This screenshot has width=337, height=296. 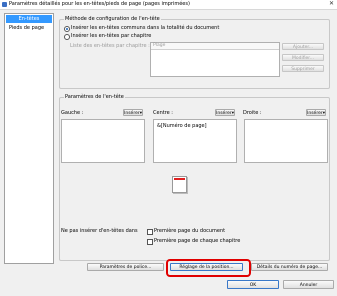 What do you see at coordinates (190, 231) in the screenshot?
I see `first-page-document-label: Première page du document` at bounding box center [190, 231].